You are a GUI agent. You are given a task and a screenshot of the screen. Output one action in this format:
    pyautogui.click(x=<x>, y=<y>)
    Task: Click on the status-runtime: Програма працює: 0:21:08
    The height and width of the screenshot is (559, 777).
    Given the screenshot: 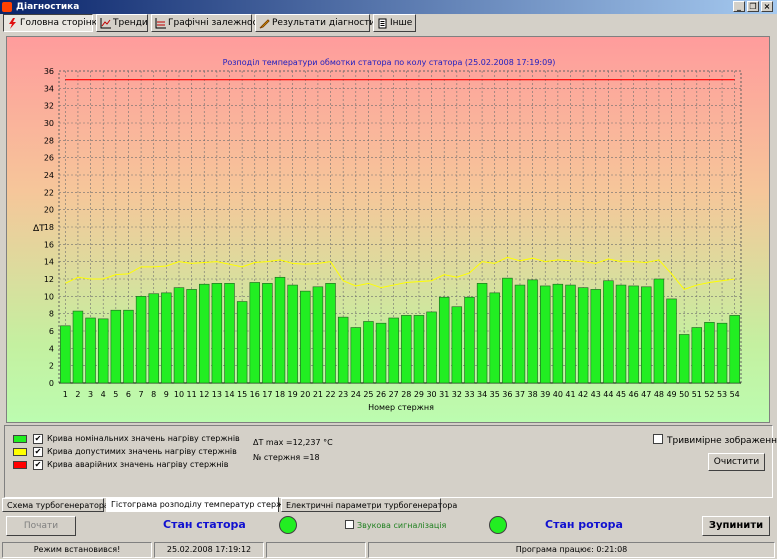 What is the action you would take?
    pyautogui.click(x=571, y=550)
    